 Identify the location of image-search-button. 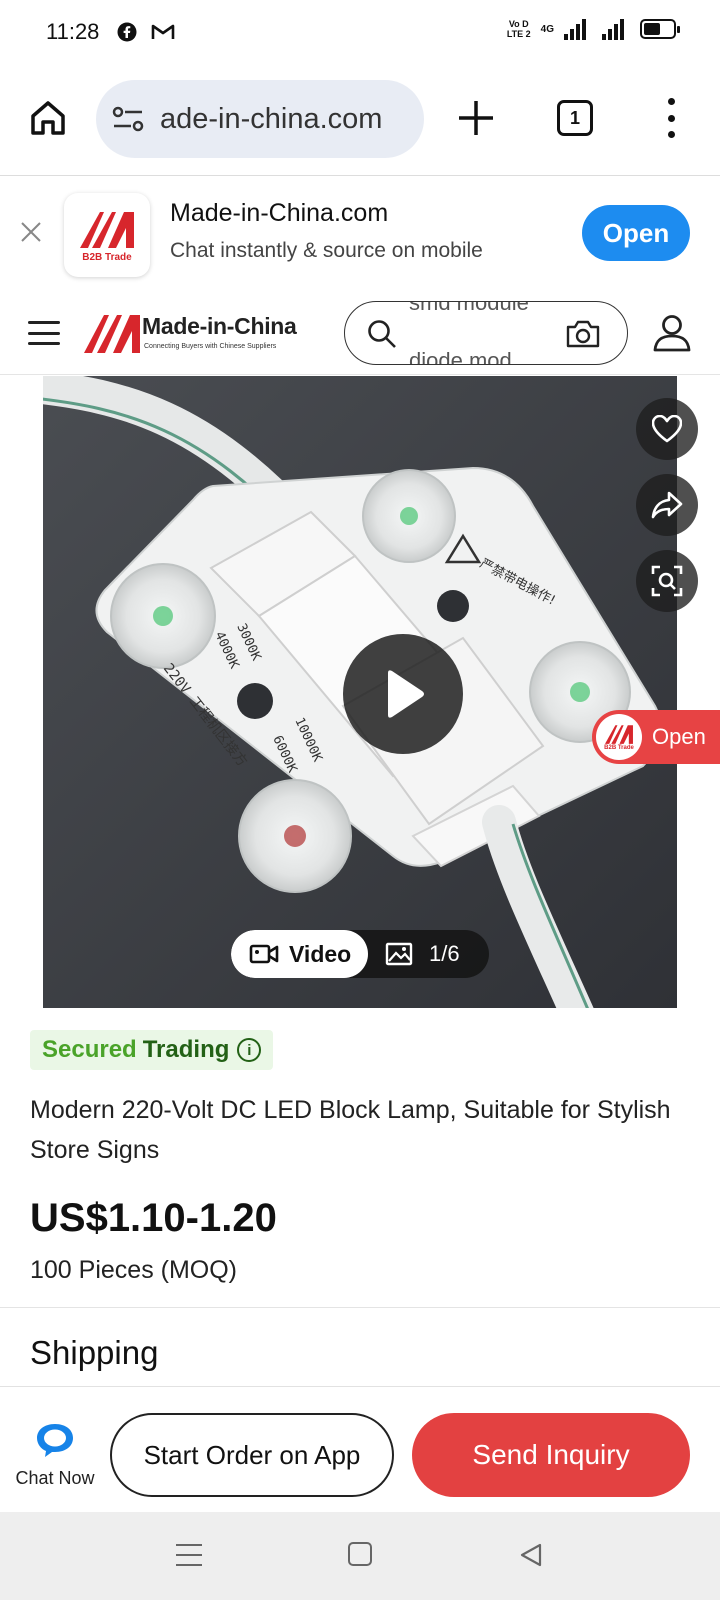
(667, 581).